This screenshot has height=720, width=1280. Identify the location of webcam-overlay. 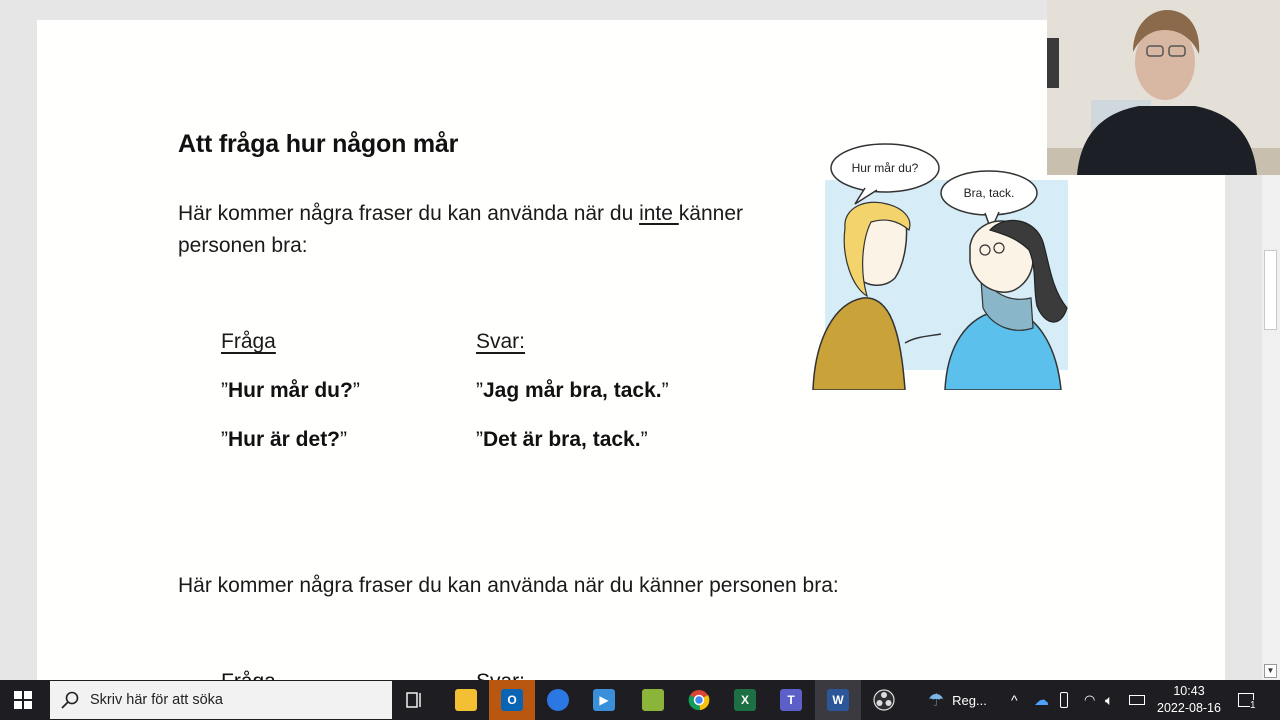
(1163, 87).